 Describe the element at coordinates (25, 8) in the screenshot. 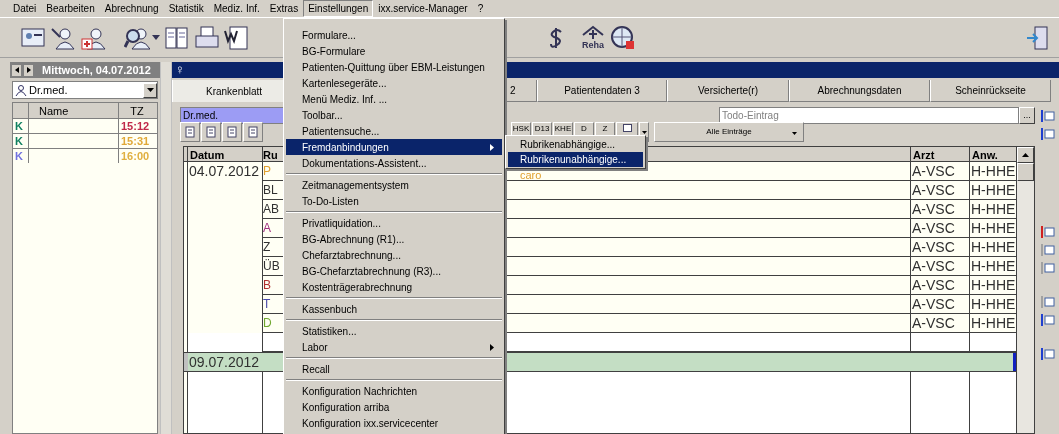

I see `menu-bar-item: Datei` at that location.